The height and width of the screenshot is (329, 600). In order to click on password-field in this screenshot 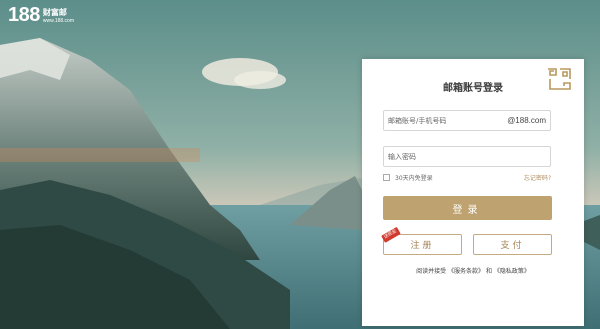, I will do `click(467, 156)`.